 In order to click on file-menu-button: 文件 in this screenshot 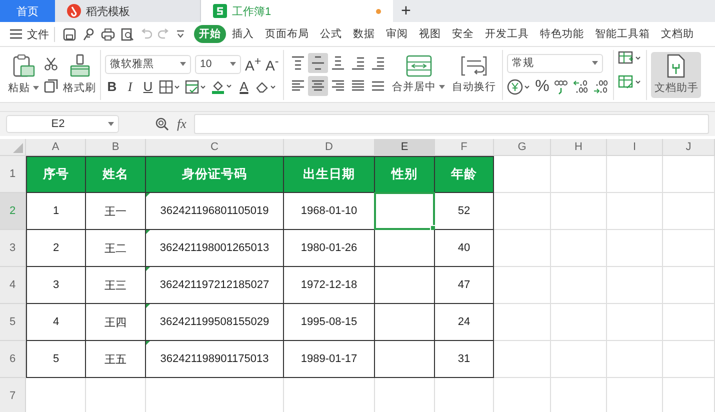, I will do `click(29, 34)`.